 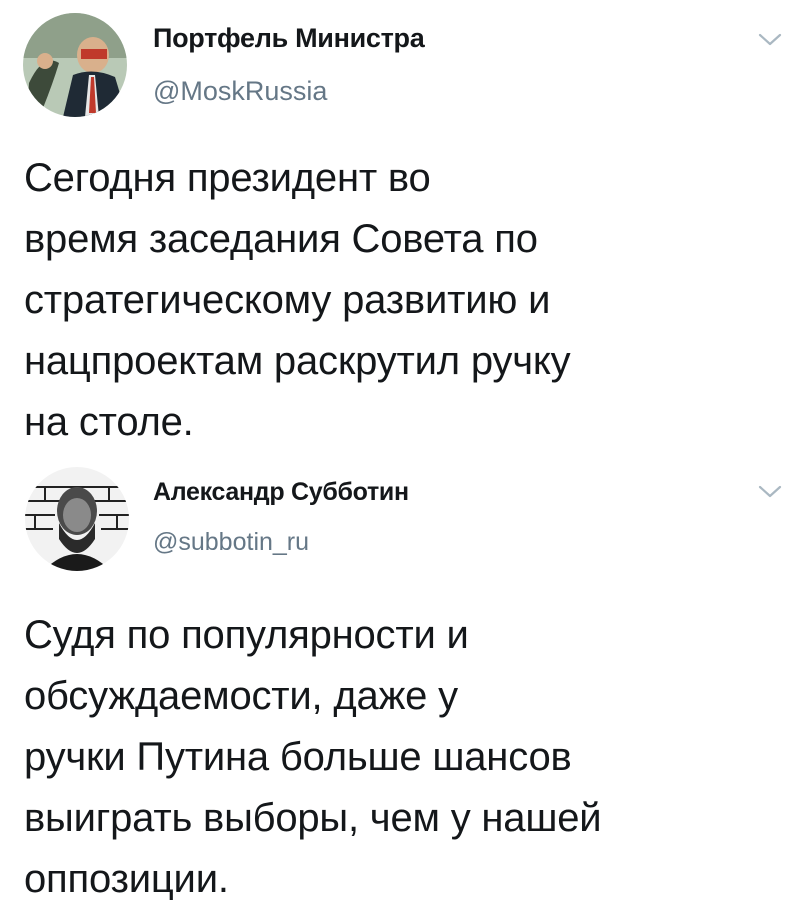 I want to click on tweet-text-line: ручки Путина больше шансов, so click(x=298, y=757).